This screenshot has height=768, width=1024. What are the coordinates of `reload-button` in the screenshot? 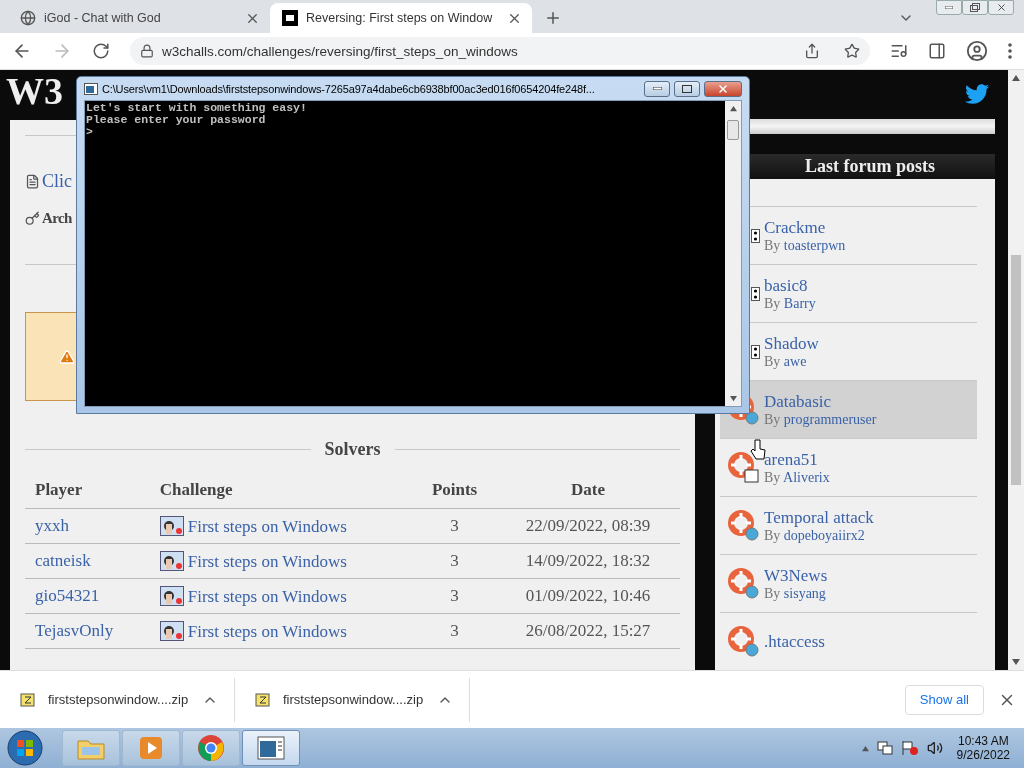 It's located at (101, 51).